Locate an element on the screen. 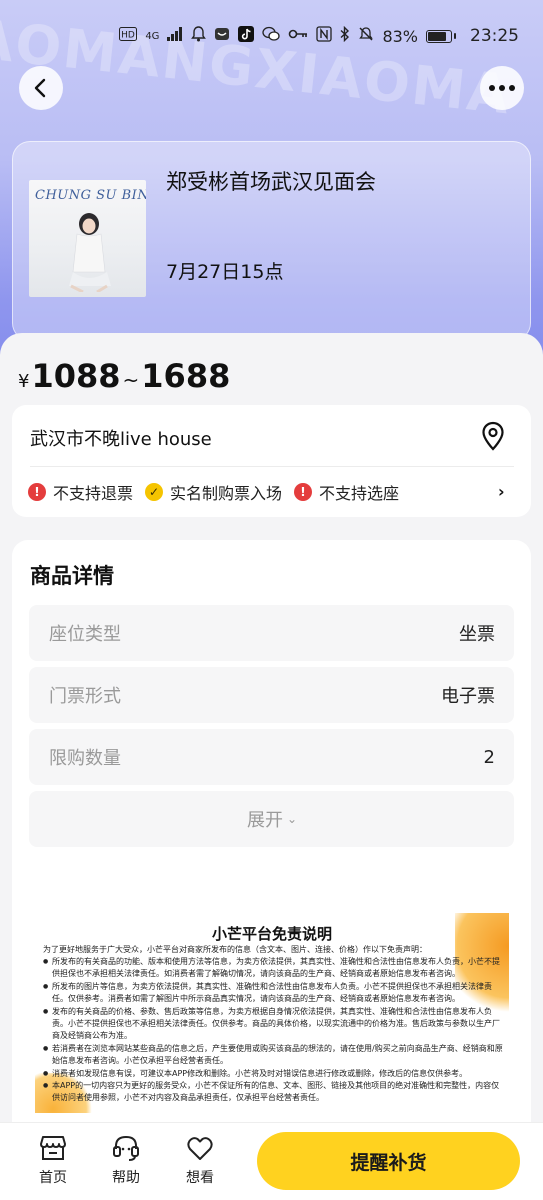 The image size is (543, 1200). expand-button: 展开 ⌄ is located at coordinates (271, 819).